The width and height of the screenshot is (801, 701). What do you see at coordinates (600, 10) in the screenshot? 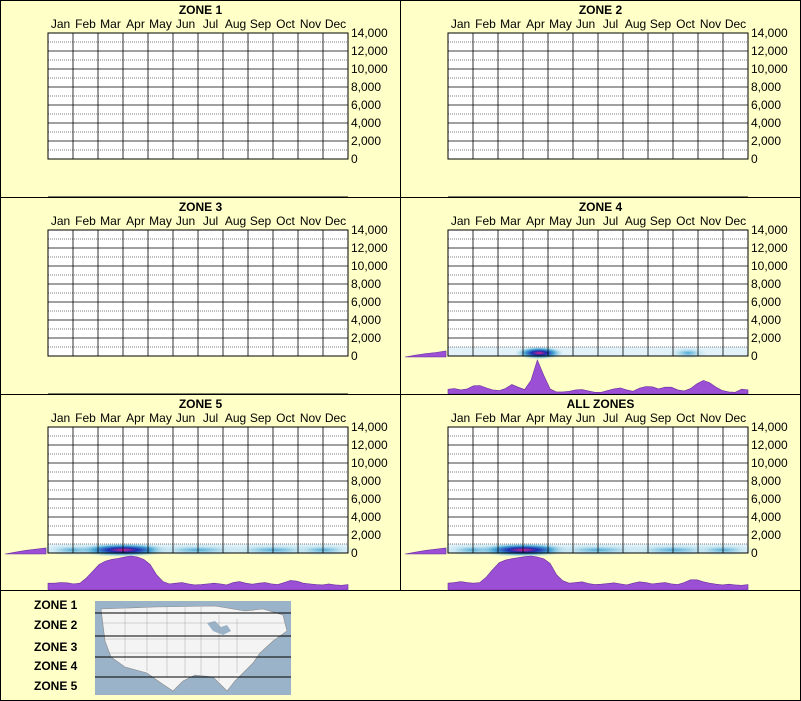
I see `chart-title: ZONE 2` at bounding box center [600, 10].